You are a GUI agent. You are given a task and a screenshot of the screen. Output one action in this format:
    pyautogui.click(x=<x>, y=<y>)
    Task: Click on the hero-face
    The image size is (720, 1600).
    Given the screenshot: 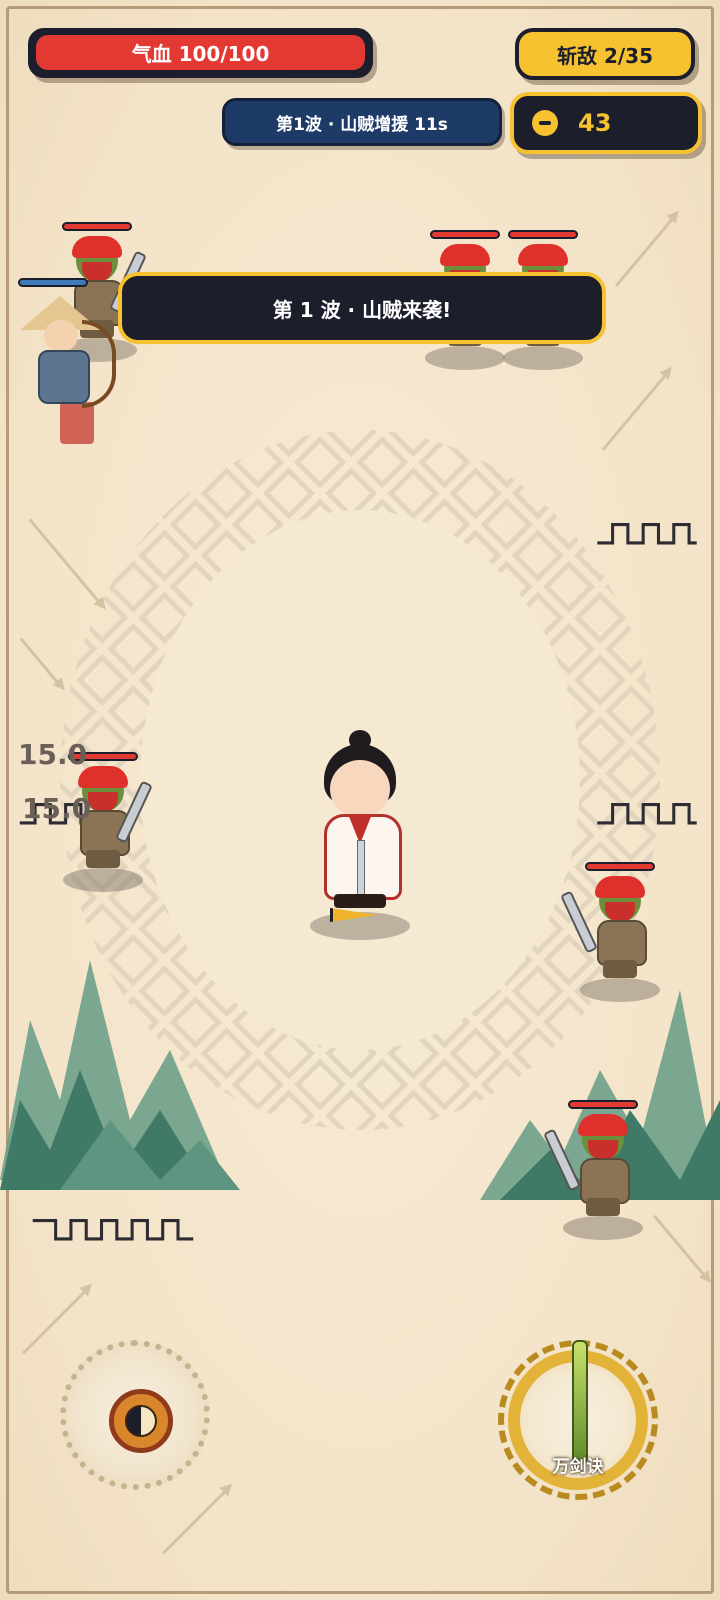 What is the action you would take?
    pyautogui.click(x=360, y=789)
    